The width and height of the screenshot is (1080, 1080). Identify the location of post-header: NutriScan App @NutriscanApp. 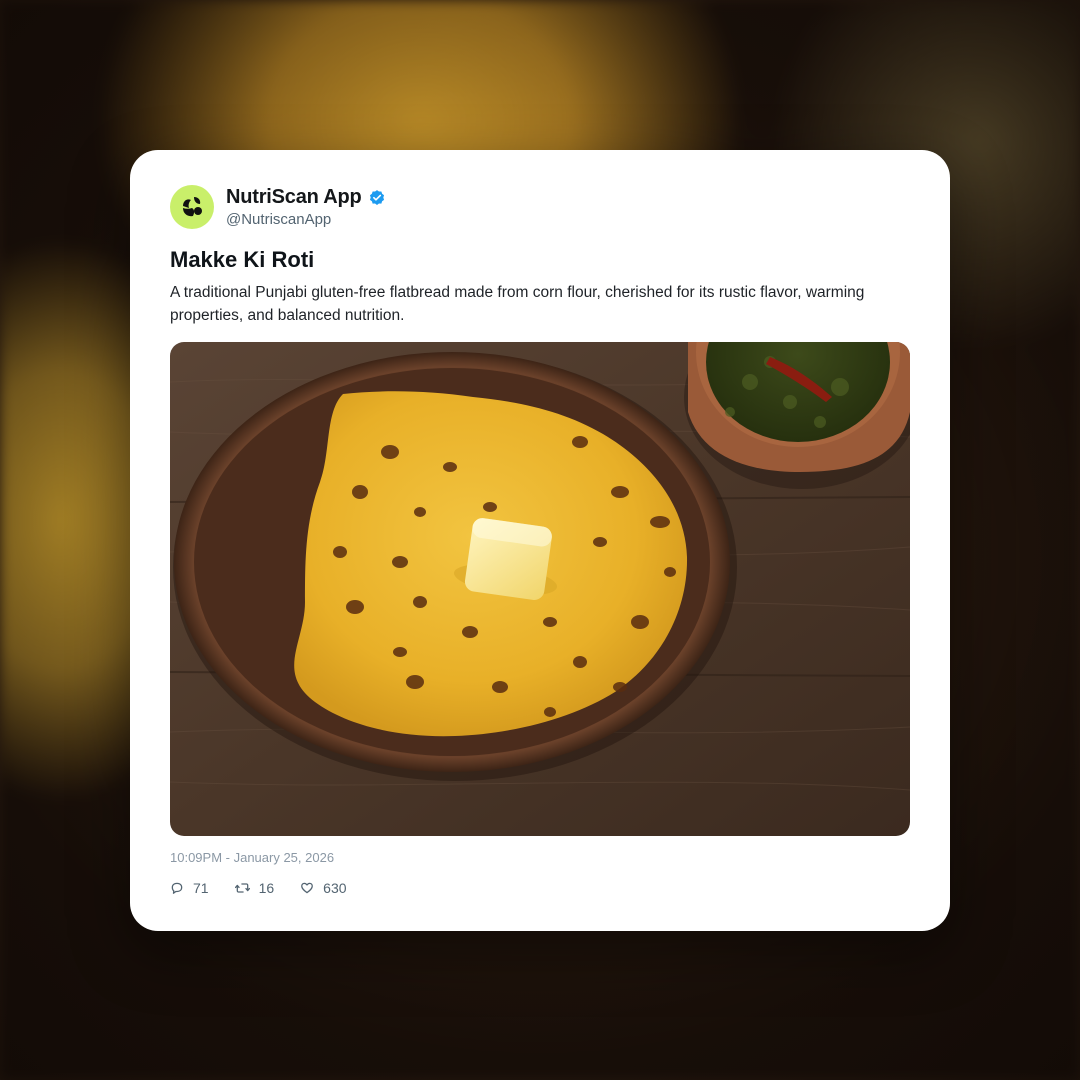
(278, 207).